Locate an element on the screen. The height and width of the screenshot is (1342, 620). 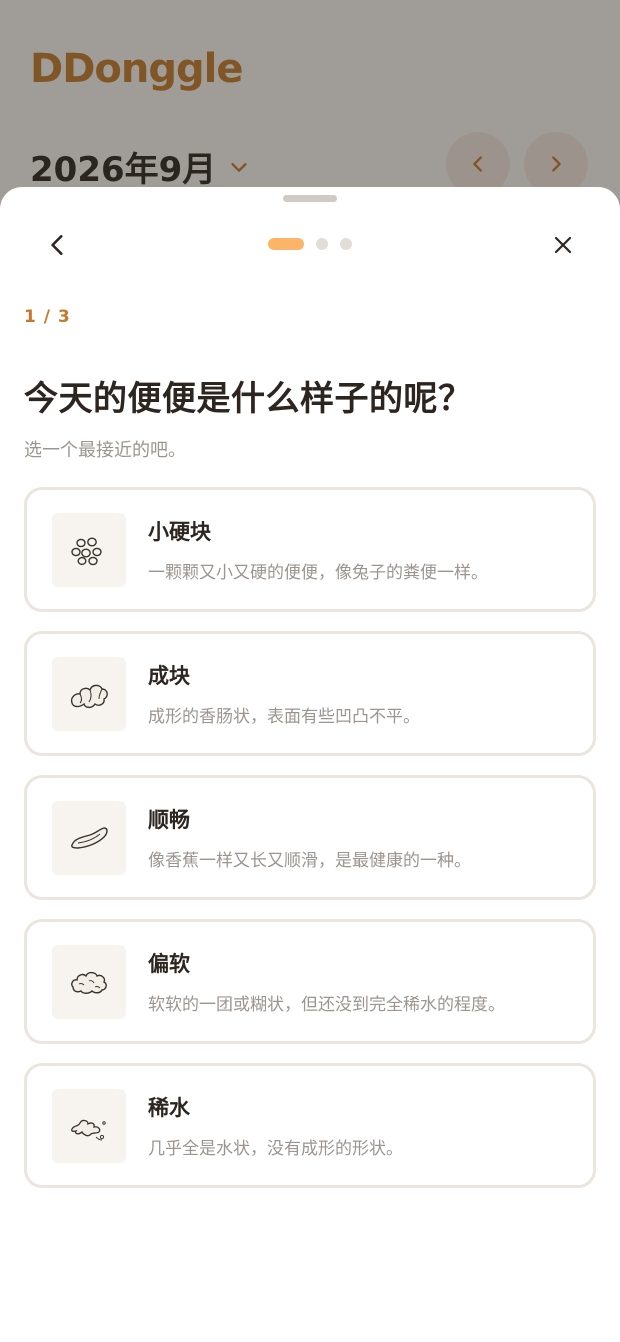
step-counter: 1 / 3 is located at coordinates (47, 317).